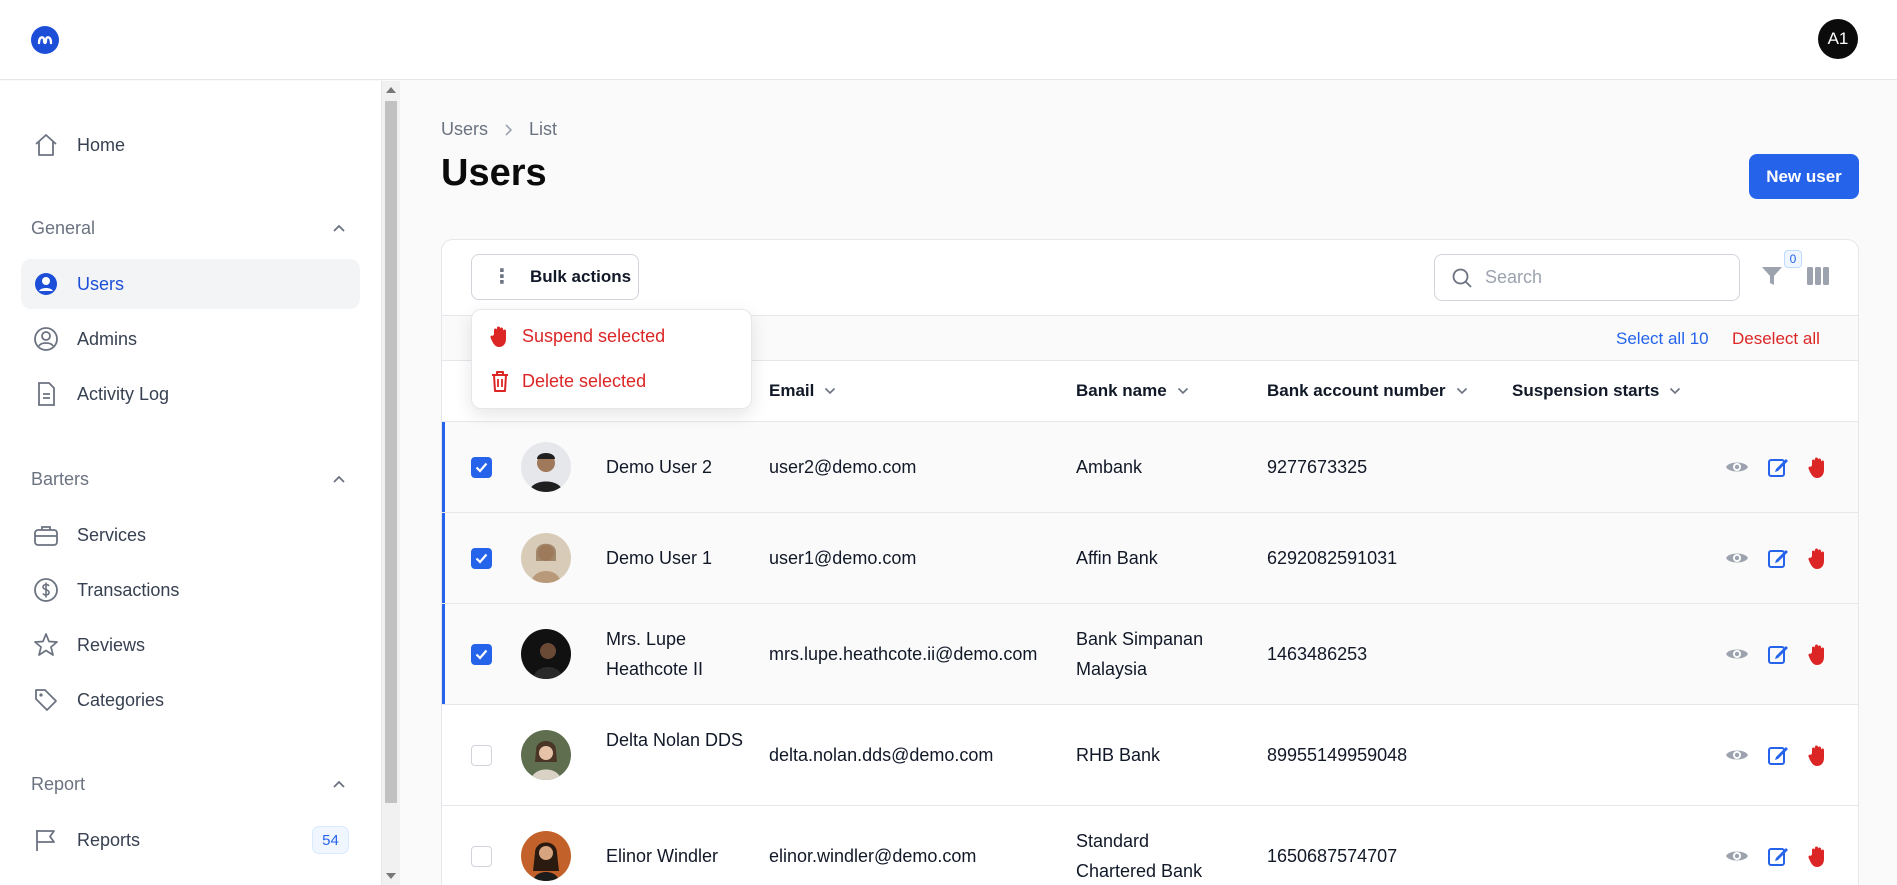 This screenshot has height=885, width=1897. What do you see at coordinates (1337, 755) in the screenshot?
I see `user-account: 89955149959048` at bounding box center [1337, 755].